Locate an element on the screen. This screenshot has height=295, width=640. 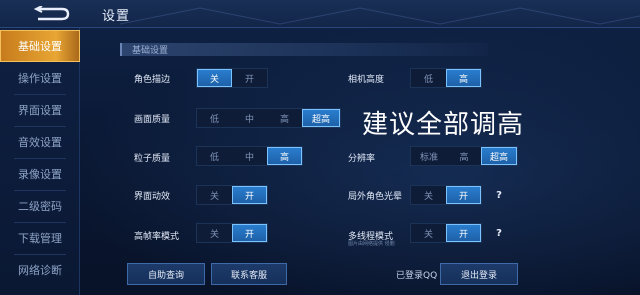
logout-button: 退出登录 is located at coordinates (479, 274).